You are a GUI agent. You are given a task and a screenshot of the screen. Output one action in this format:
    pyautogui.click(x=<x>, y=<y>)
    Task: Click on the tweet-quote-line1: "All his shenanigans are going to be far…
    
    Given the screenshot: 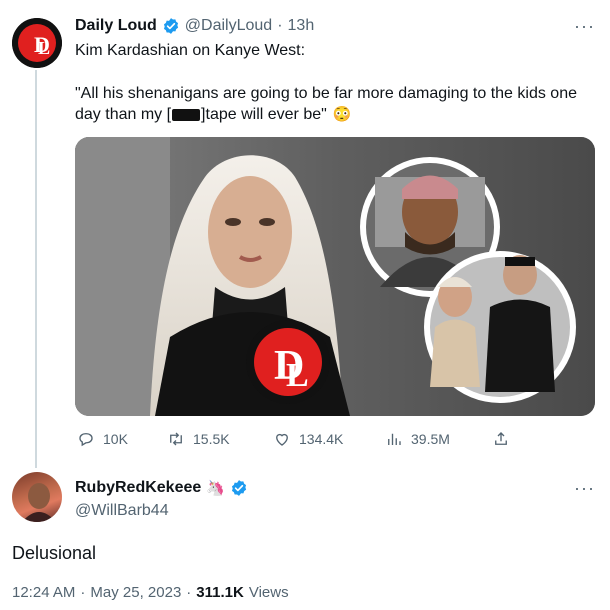 What is the action you would take?
    pyautogui.click(x=326, y=93)
    